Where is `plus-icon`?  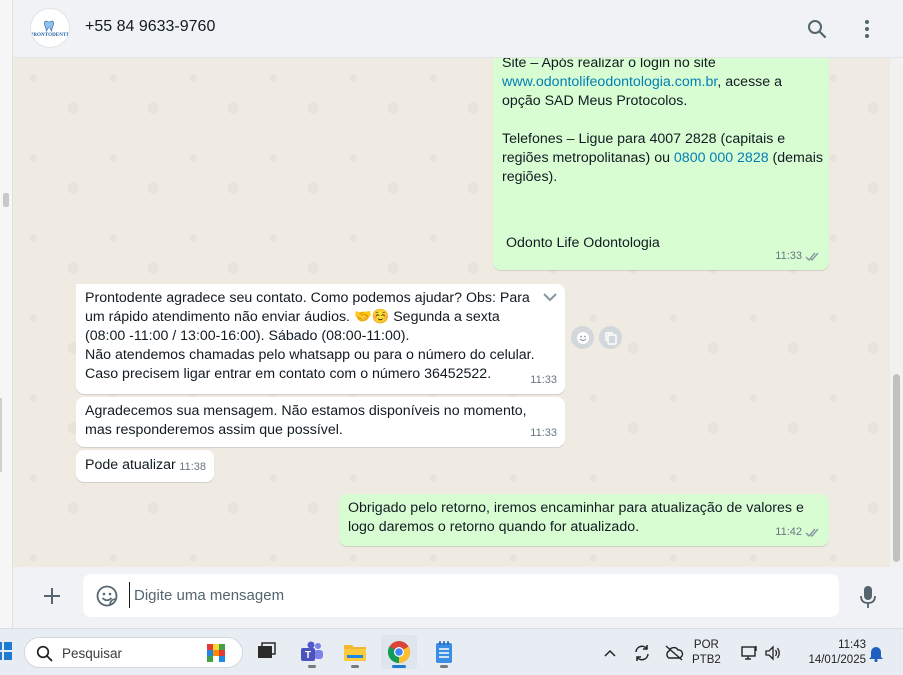
plus-icon is located at coordinates (52, 596).